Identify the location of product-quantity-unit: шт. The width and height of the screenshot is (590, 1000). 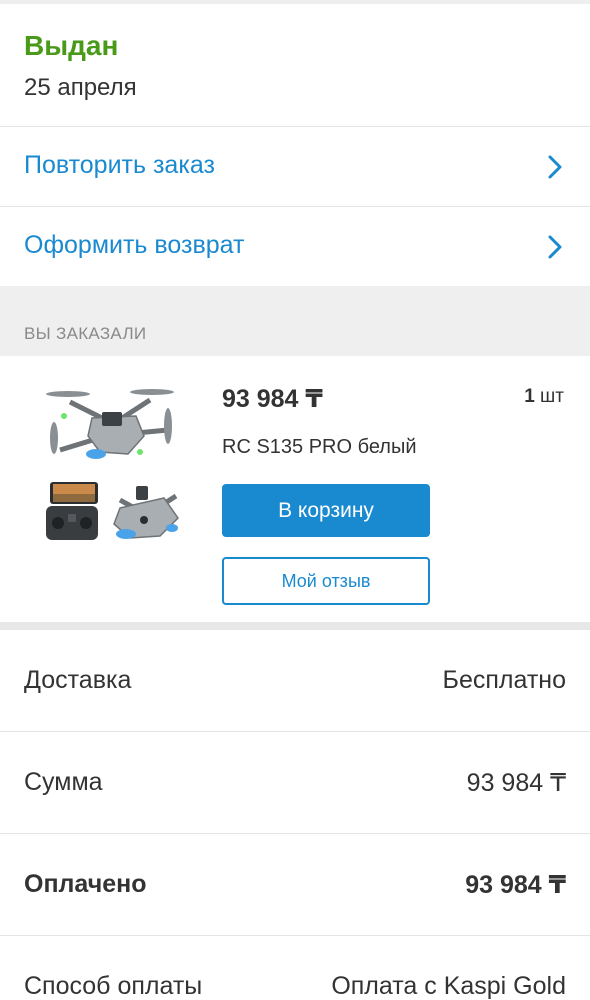
(552, 396).